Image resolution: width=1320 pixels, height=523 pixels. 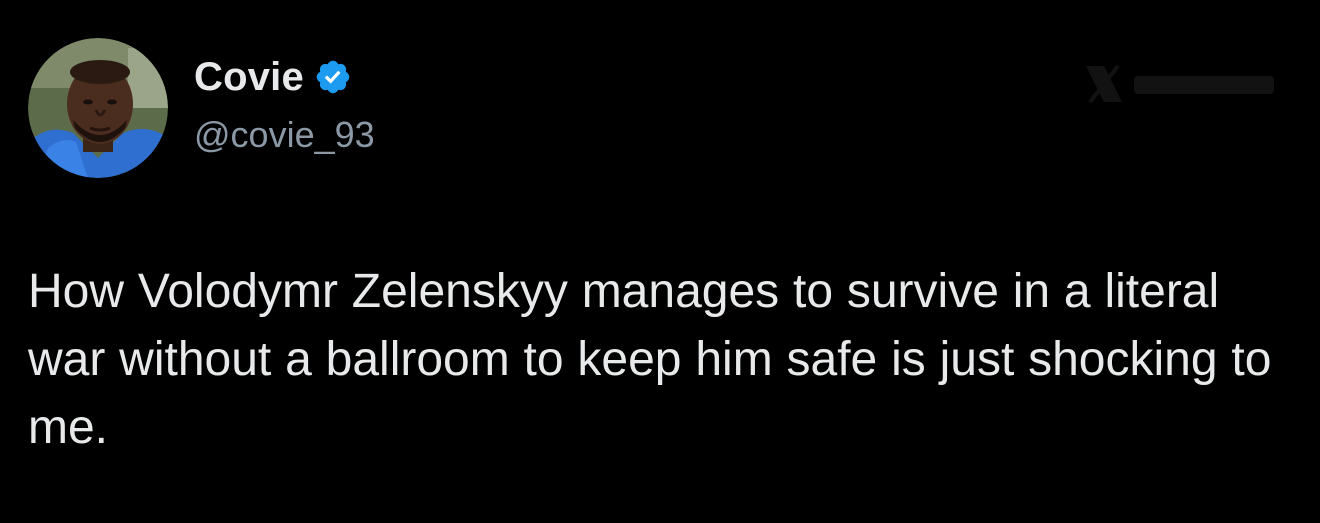 I want to click on display-name-row: Covie, so click(x=284, y=77).